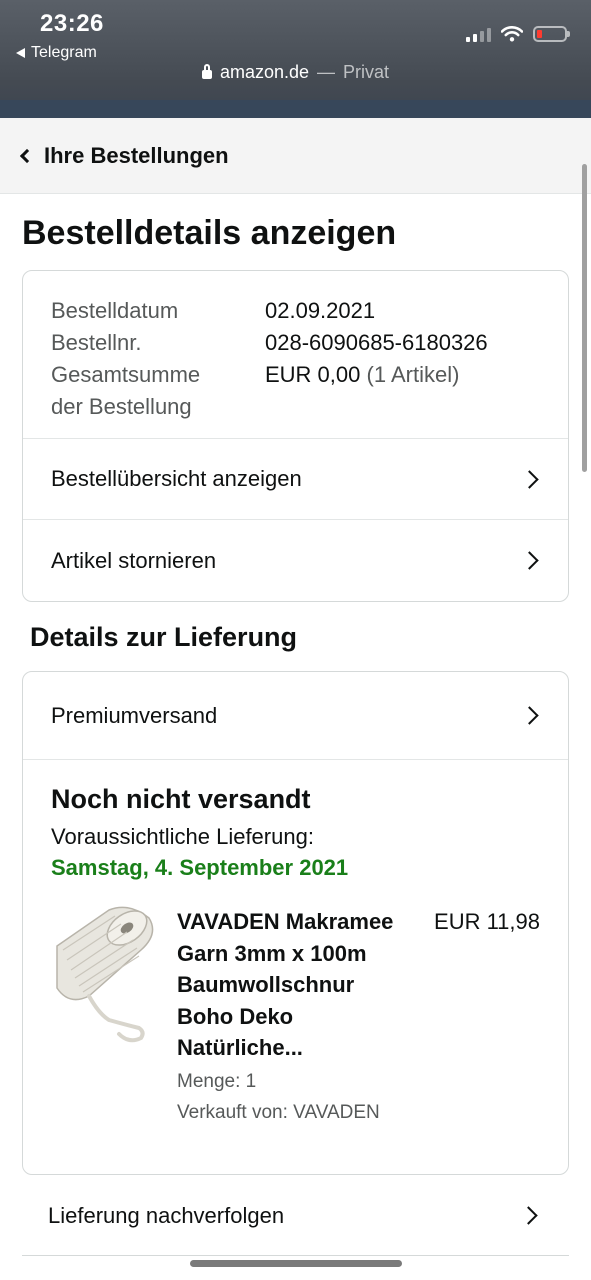  What do you see at coordinates (134, 560) in the screenshot?
I see `cancel-items-label: Artikel stornieren` at bounding box center [134, 560].